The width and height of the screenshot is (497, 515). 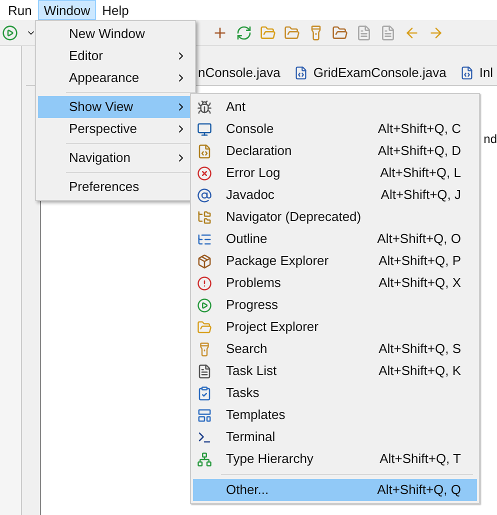 I want to click on clipboard-check-icon, so click(x=204, y=393).